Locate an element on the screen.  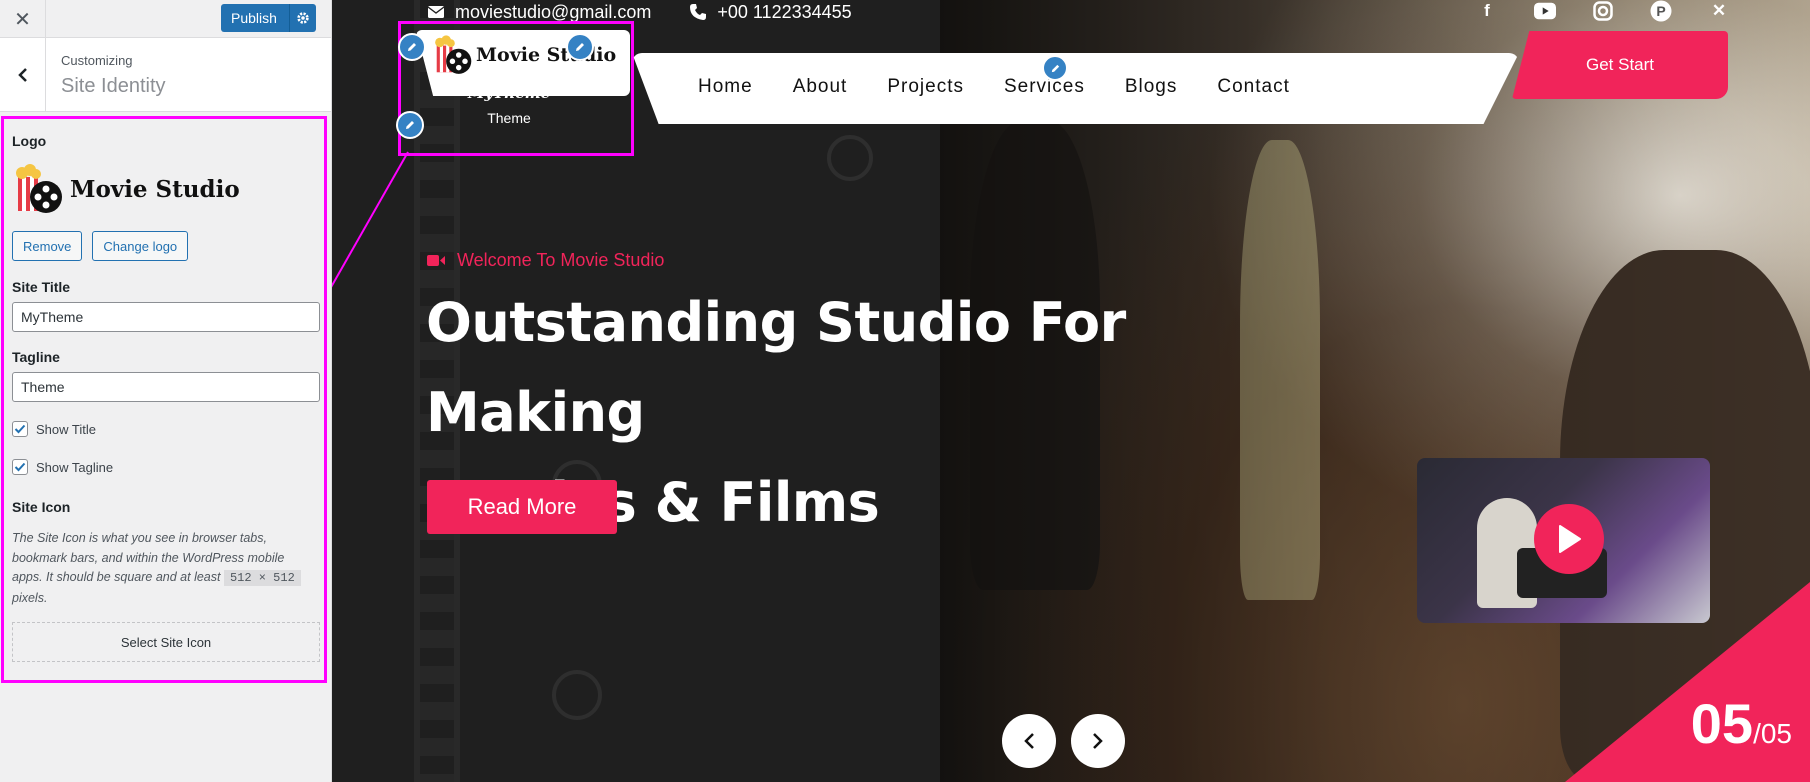
section-header: Customizing Site Identity is located at coordinates (165, 75).